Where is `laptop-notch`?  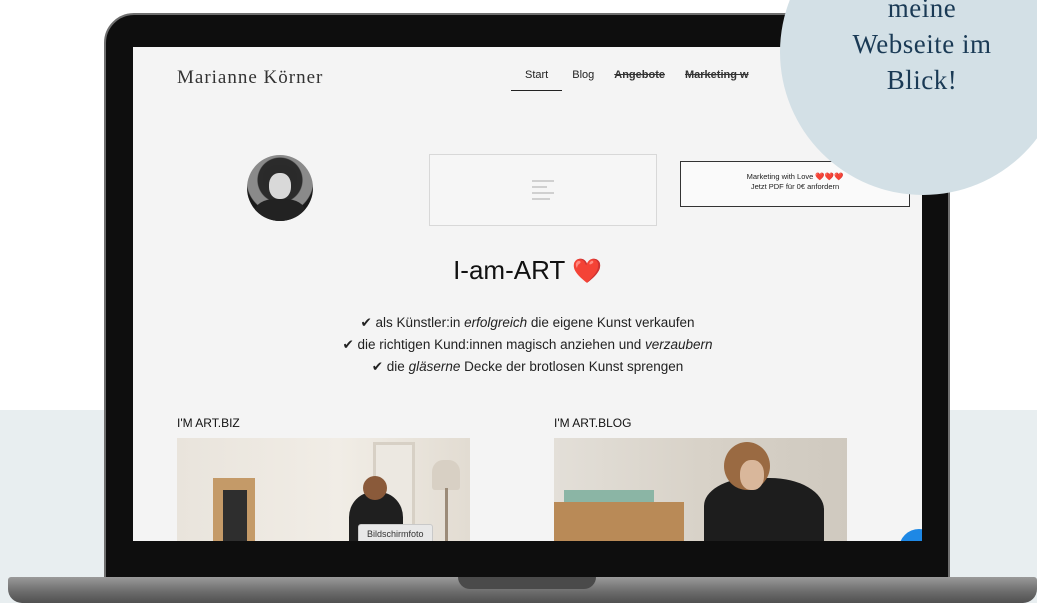 laptop-notch is located at coordinates (527, 583).